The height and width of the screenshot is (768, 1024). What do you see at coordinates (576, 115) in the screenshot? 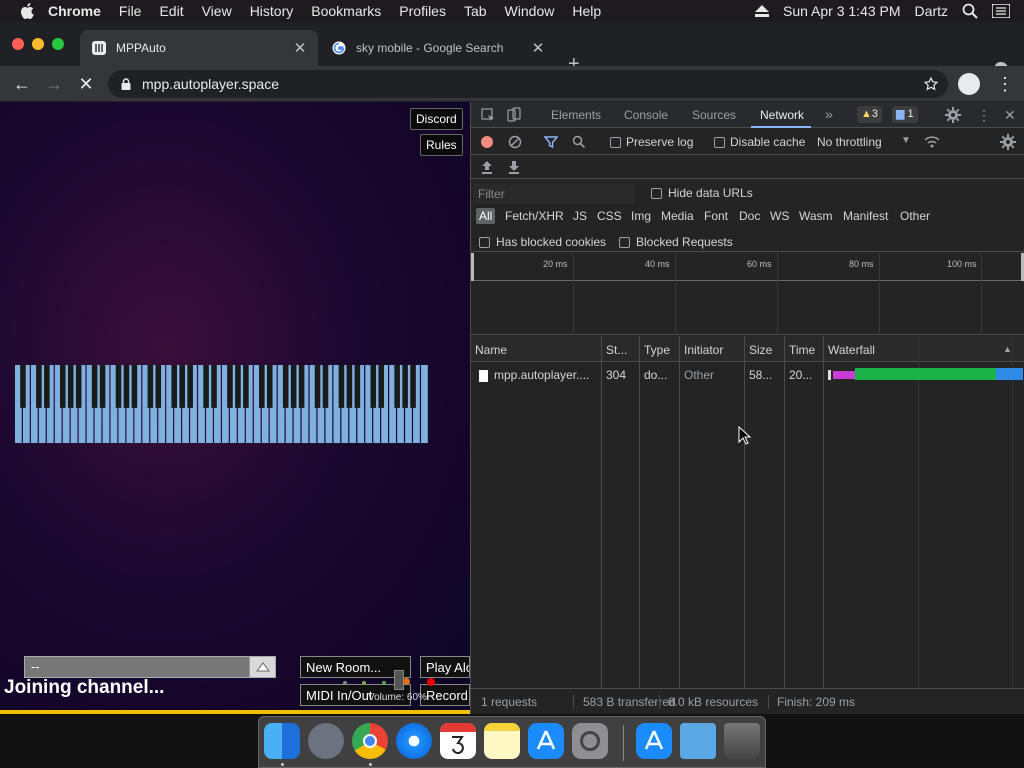
I see `tab-elements: Elements` at bounding box center [576, 115].